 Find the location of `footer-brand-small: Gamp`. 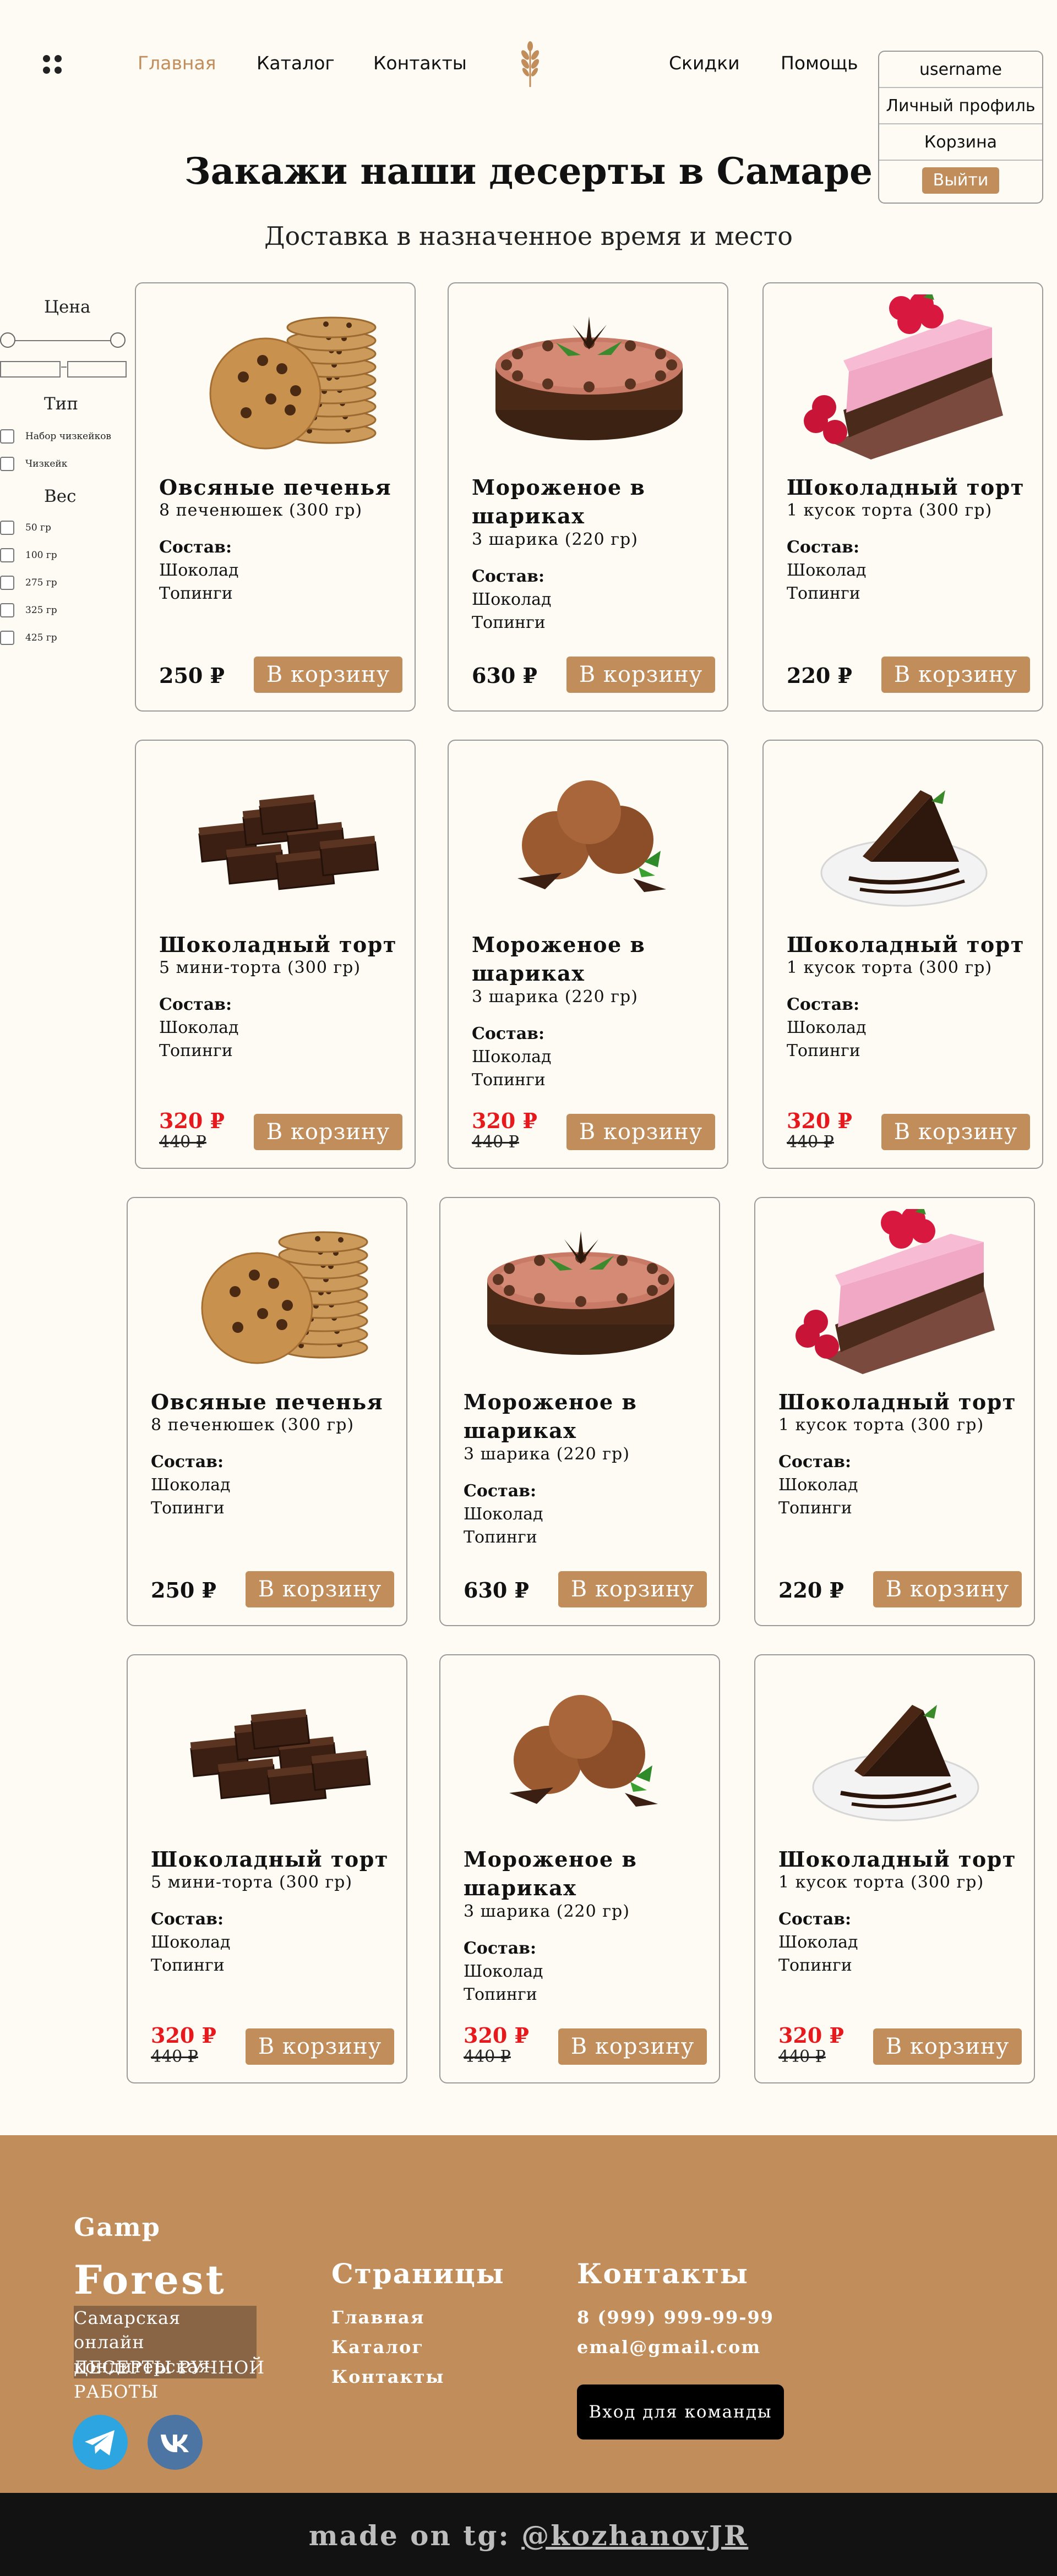

footer-brand-small: Gamp is located at coordinates (118, 2227).